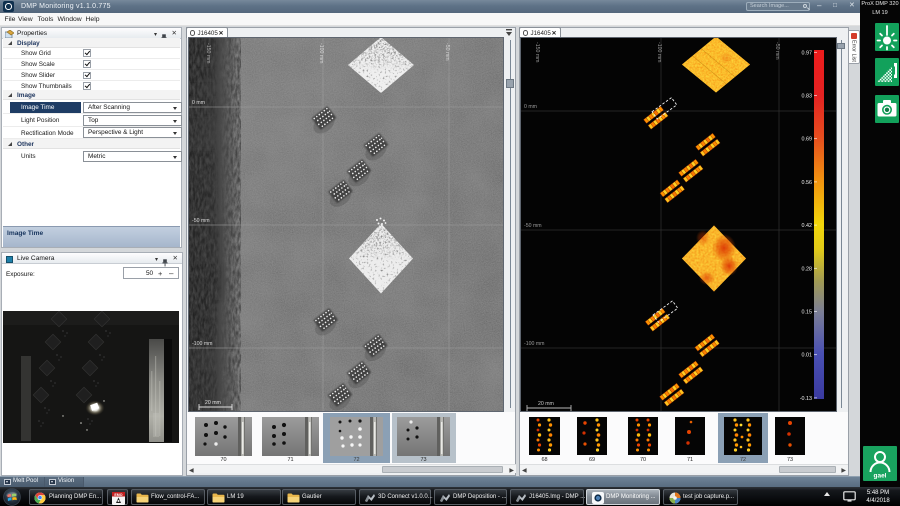  I want to click on svg-text: -0.13, so click(806, 399).